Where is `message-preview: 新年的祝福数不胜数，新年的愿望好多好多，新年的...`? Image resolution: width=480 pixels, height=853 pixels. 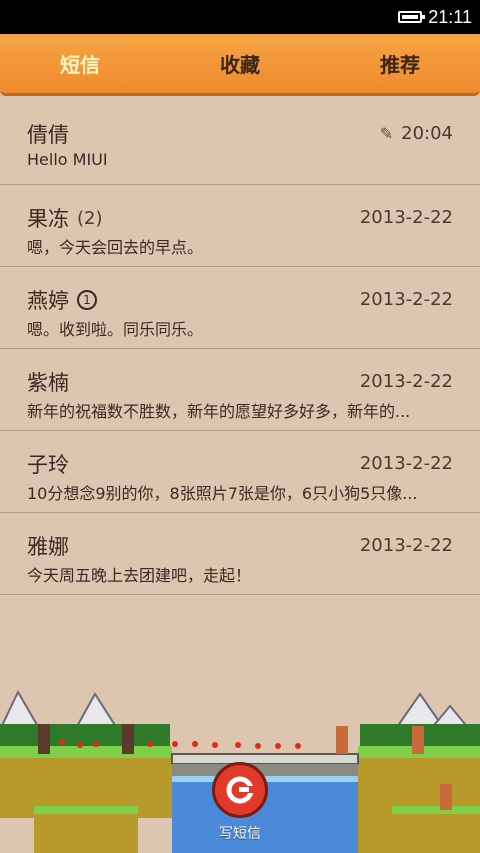
message-preview: 新年的祝福数不胜数，新年的愿望好多好多，新年的... is located at coordinates (219, 411).